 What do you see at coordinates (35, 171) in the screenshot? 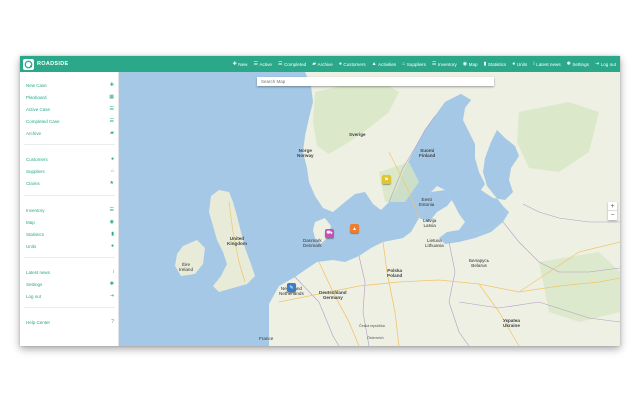
I see `sidebar-item-label: Suppliers` at bounding box center [35, 171].